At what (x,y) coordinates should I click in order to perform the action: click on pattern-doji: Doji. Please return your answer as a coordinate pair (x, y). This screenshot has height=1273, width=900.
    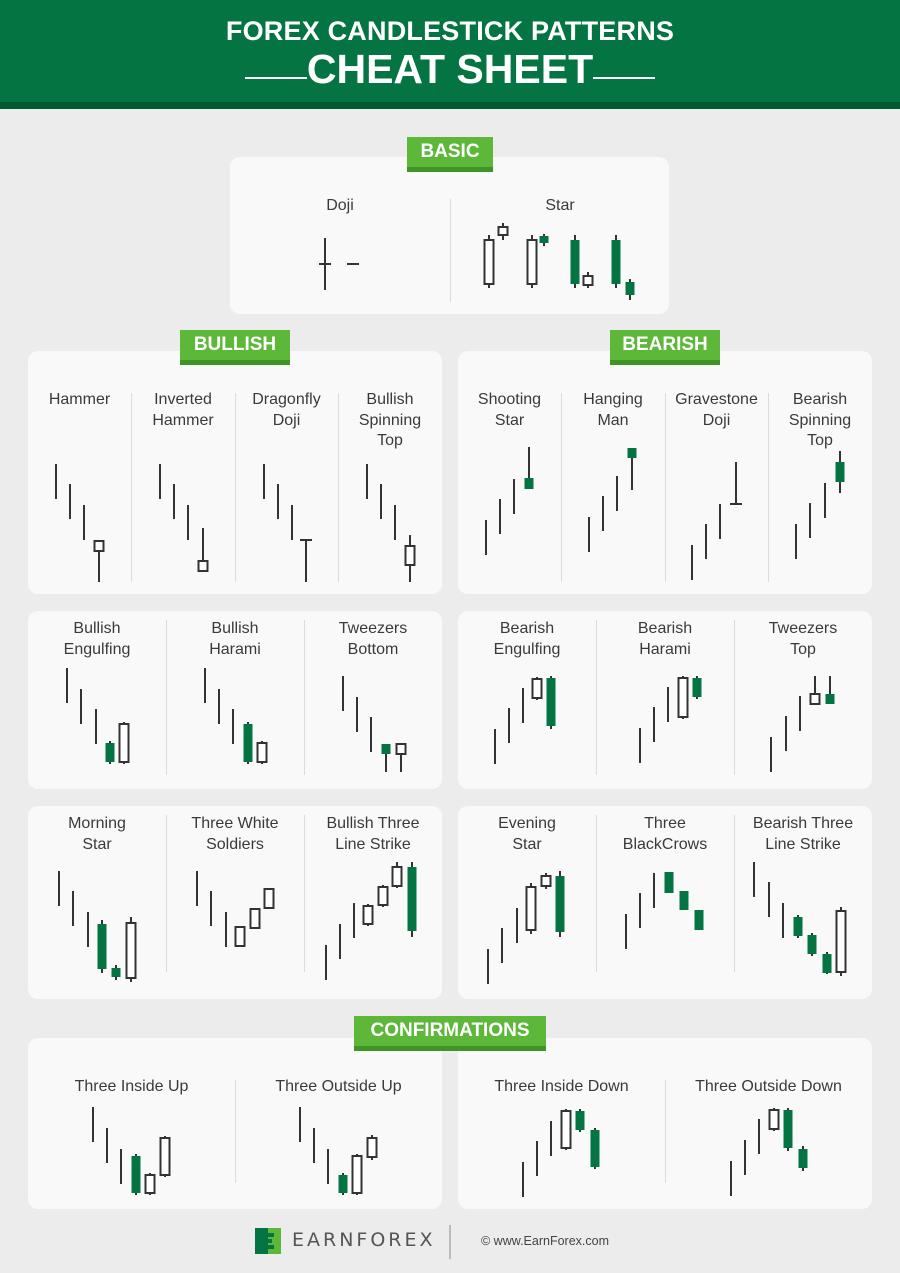
    Looking at the image, I should click on (340, 251).